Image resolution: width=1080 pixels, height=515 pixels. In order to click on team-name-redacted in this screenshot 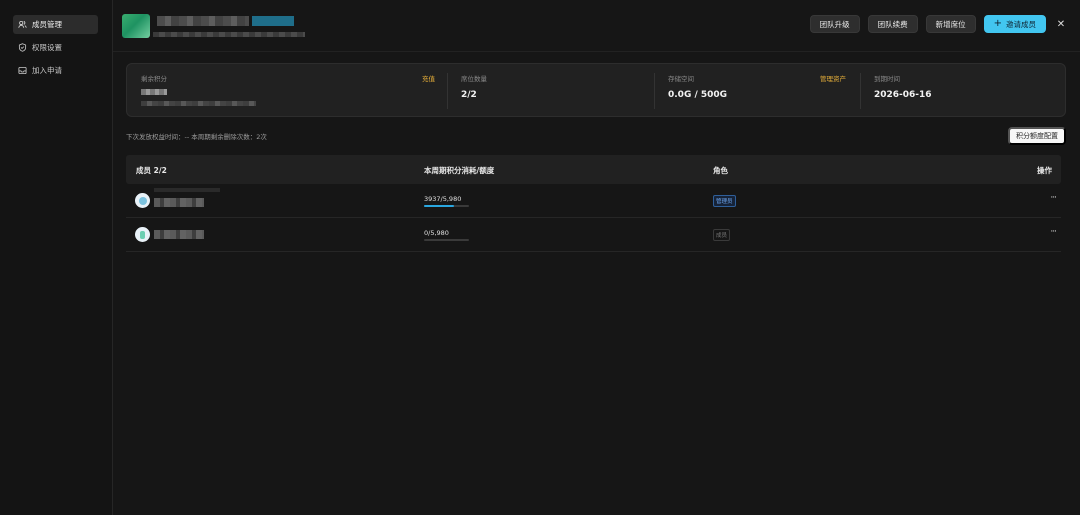, I will do `click(203, 21)`.